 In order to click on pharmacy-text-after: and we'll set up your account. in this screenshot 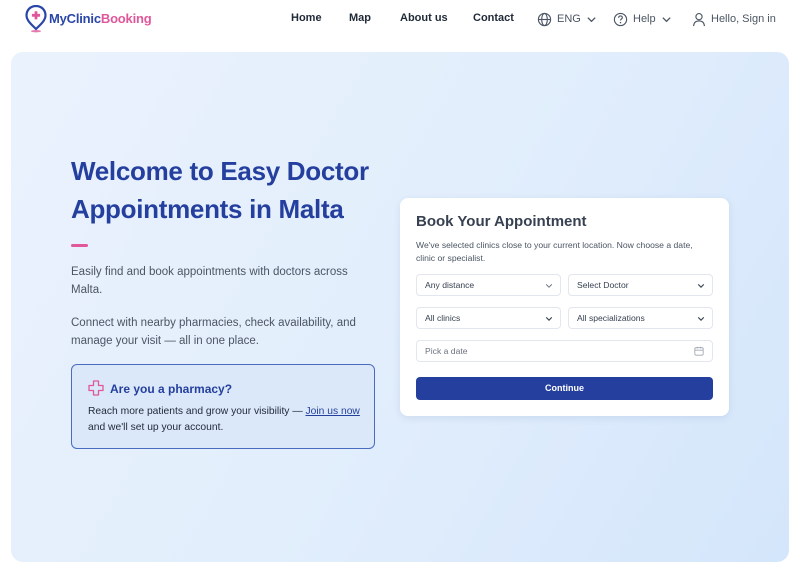, I will do `click(156, 427)`.